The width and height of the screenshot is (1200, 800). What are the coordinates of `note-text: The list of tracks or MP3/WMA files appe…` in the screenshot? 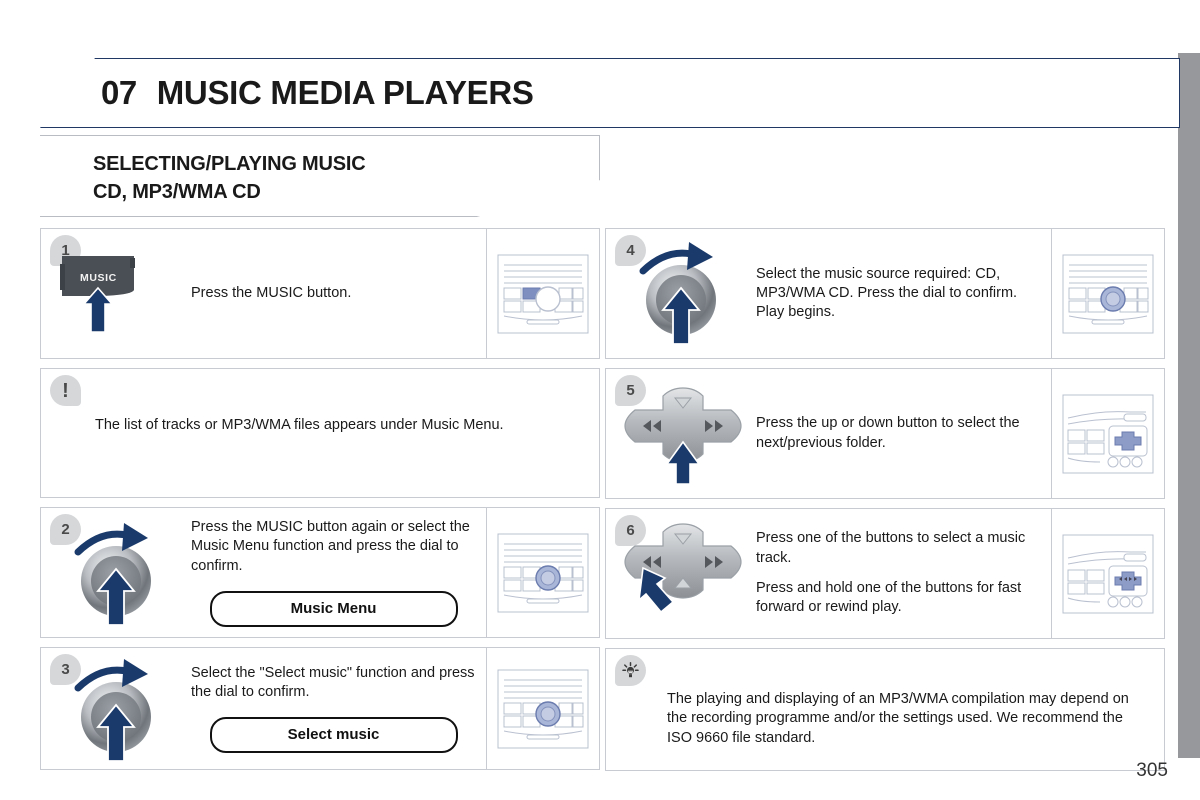 It's located at (299, 425).